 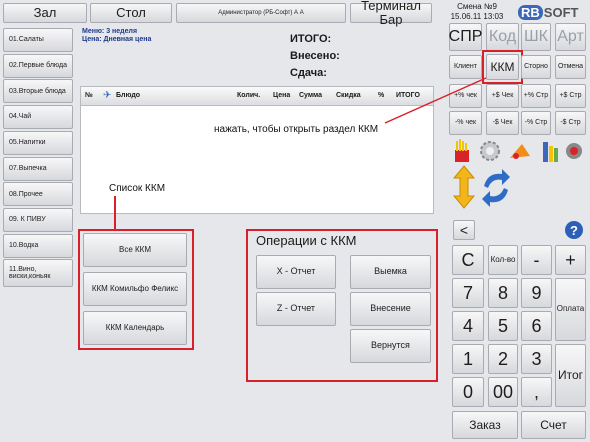 What do you see at coordinates (570, 309) in the screenshot?
I see `pay-button: Оплата` at bounding box center [570, 309].